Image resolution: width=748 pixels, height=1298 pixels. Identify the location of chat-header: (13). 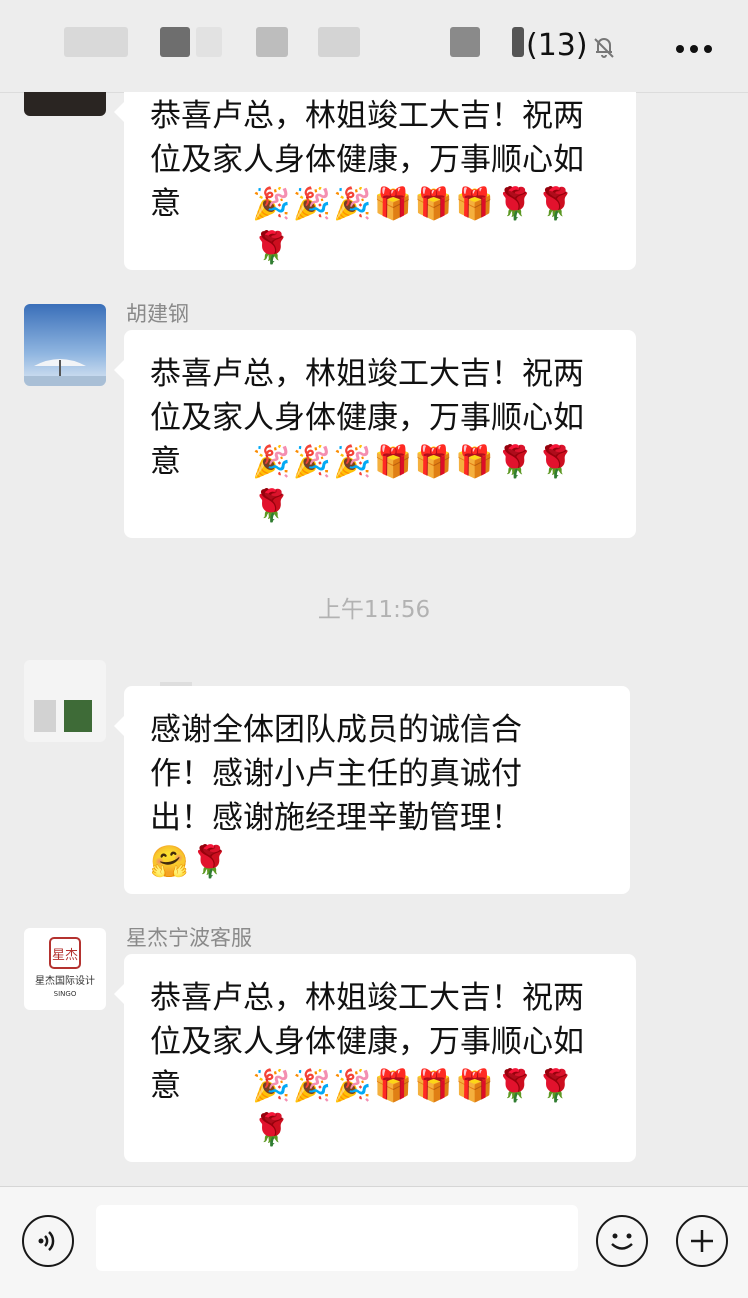
(374, 46).